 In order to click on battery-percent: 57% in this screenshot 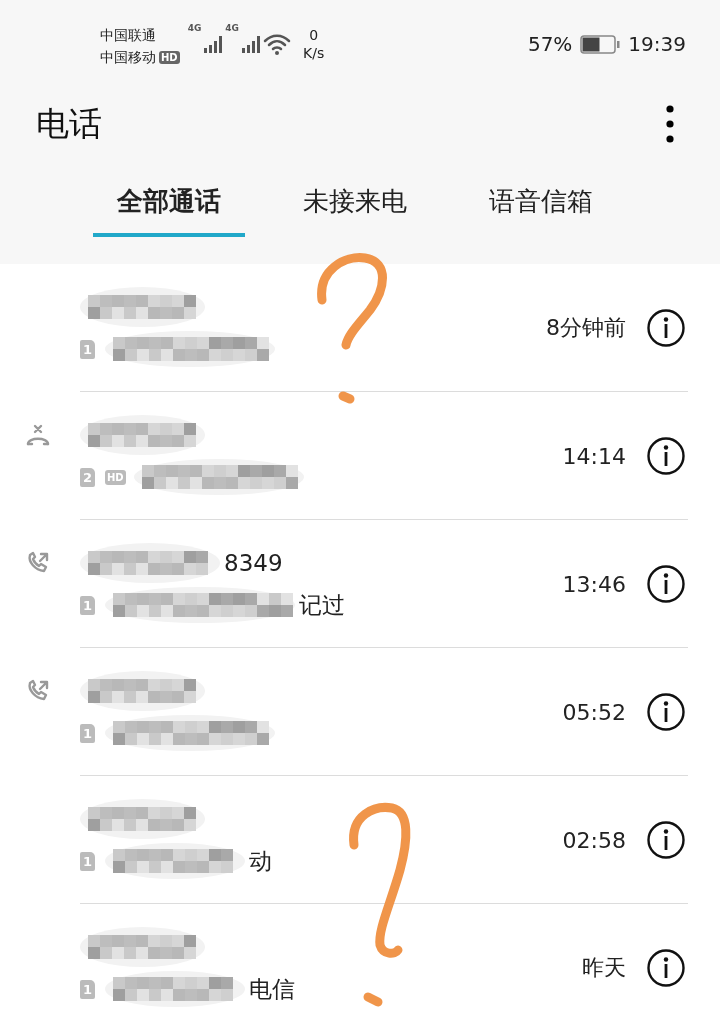, I will do `click(550, 44)`.